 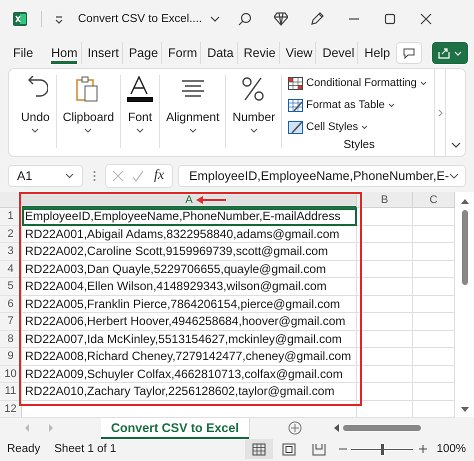 What do you see at coordinates (35, 117) in the screenshot?
I see `group-label: Undo` at bounding box center [35, 117].